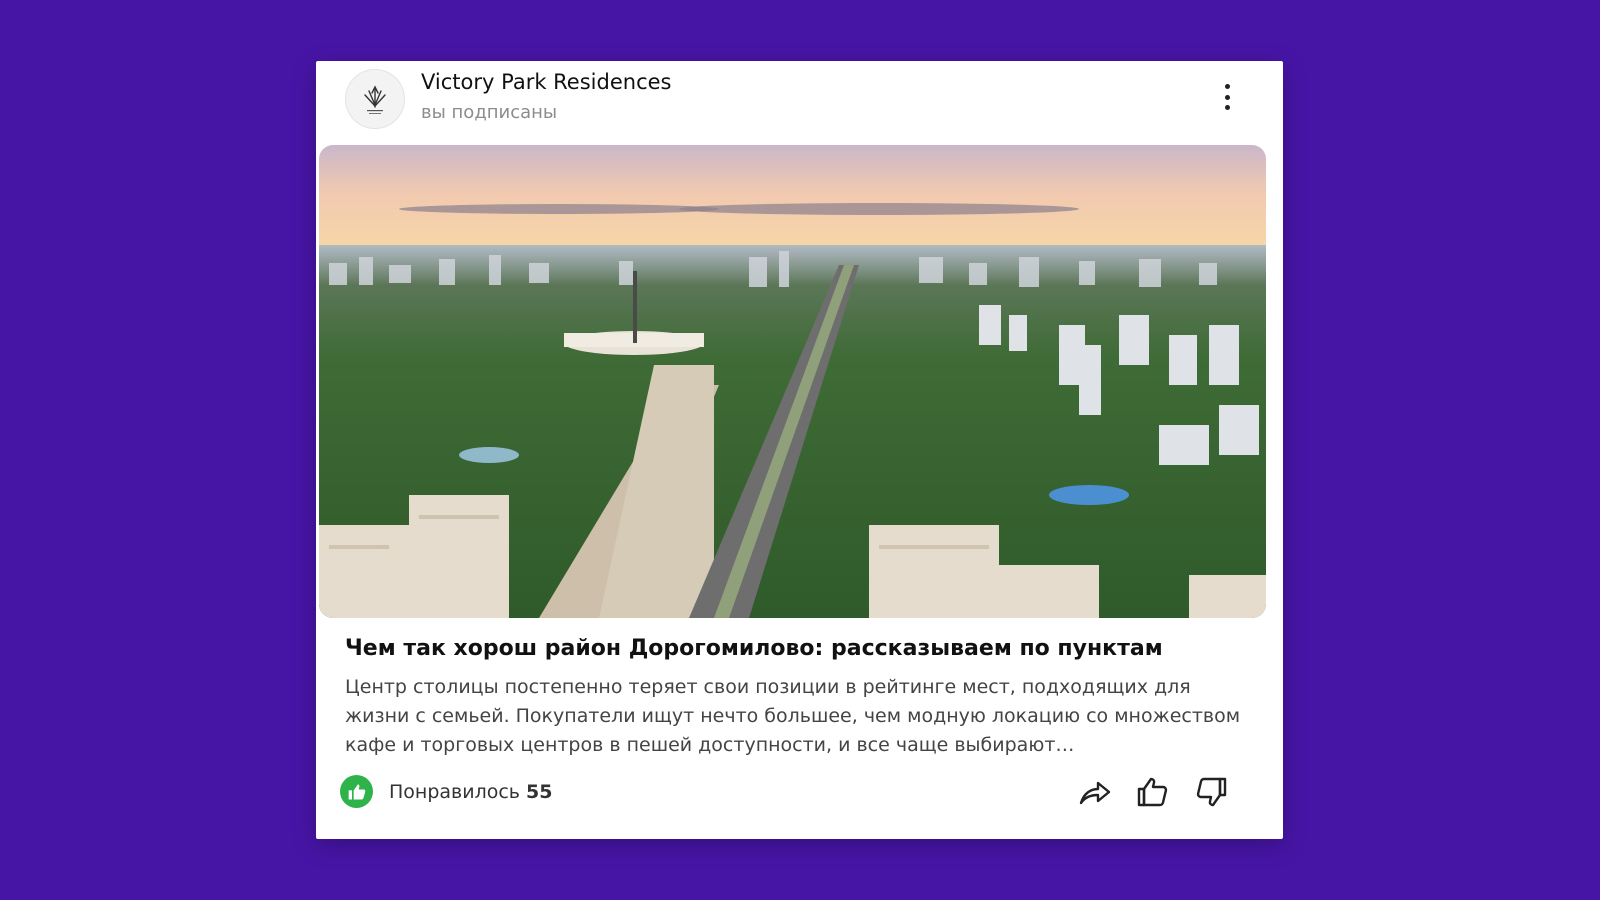 Image resolution: width=1600 pixels, height=900 pixels. What do you see at coordinates (1227, 97) in the screenshot?
I see `more-options-button` at bounding box center [1227, 97].